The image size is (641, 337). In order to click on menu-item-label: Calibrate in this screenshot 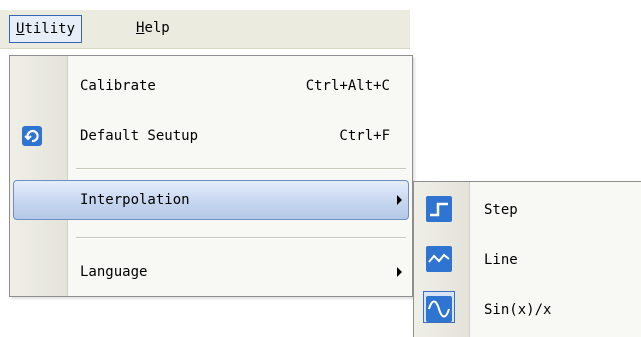, I will do `click(118, 86)`.